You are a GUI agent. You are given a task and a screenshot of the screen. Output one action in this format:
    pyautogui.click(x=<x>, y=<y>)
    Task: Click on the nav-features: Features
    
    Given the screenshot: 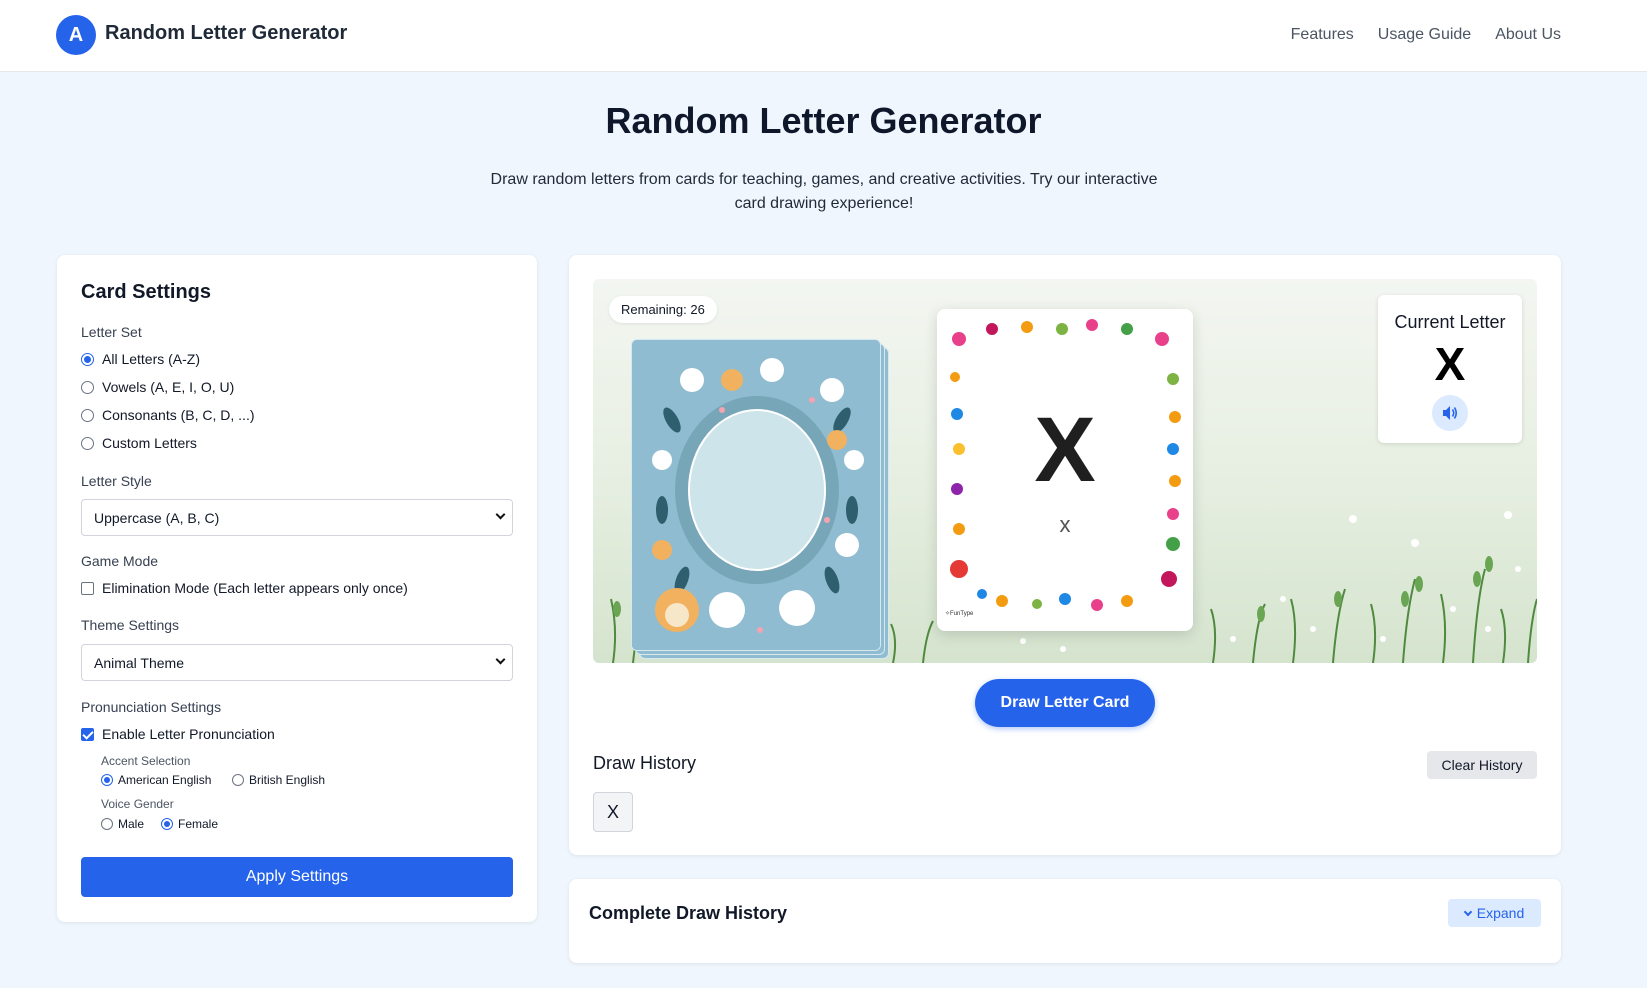 What is the action you would take?
    pyautogui.click(x=1322, y=35)
    